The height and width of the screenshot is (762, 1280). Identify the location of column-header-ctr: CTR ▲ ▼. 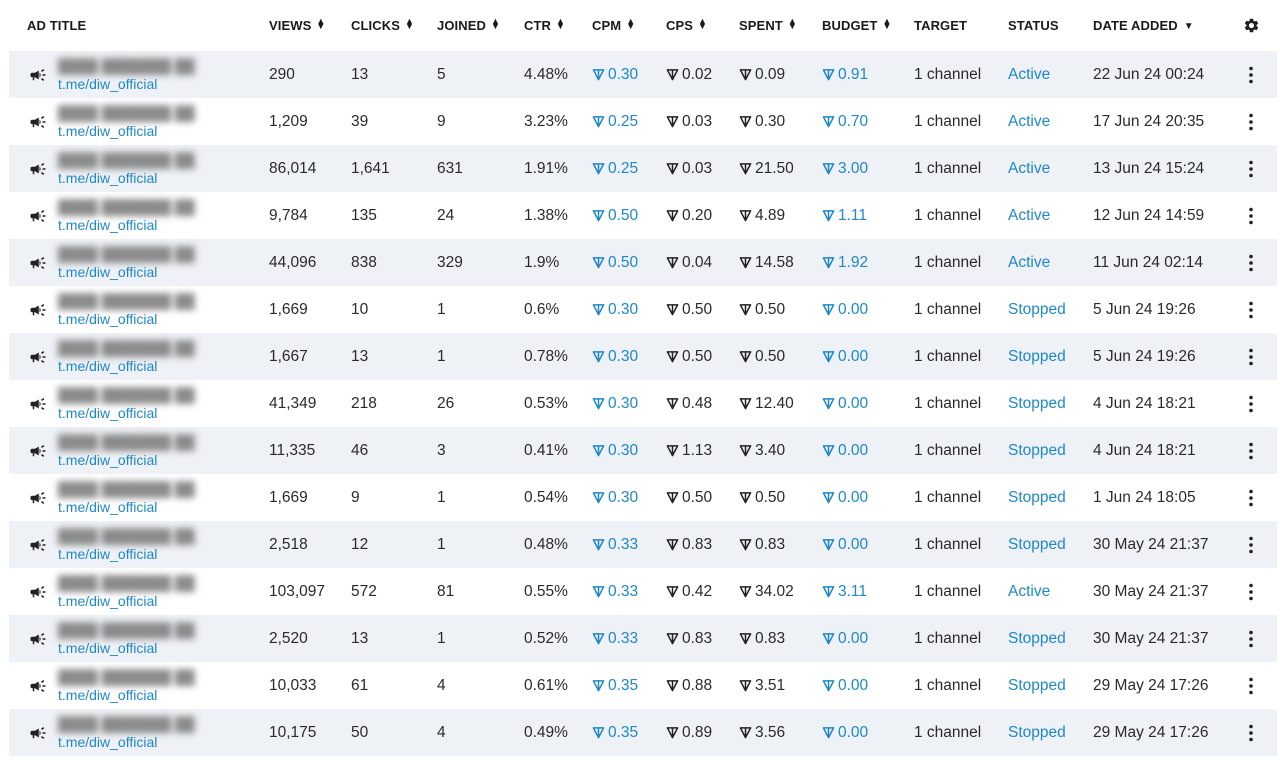
(558, 25).